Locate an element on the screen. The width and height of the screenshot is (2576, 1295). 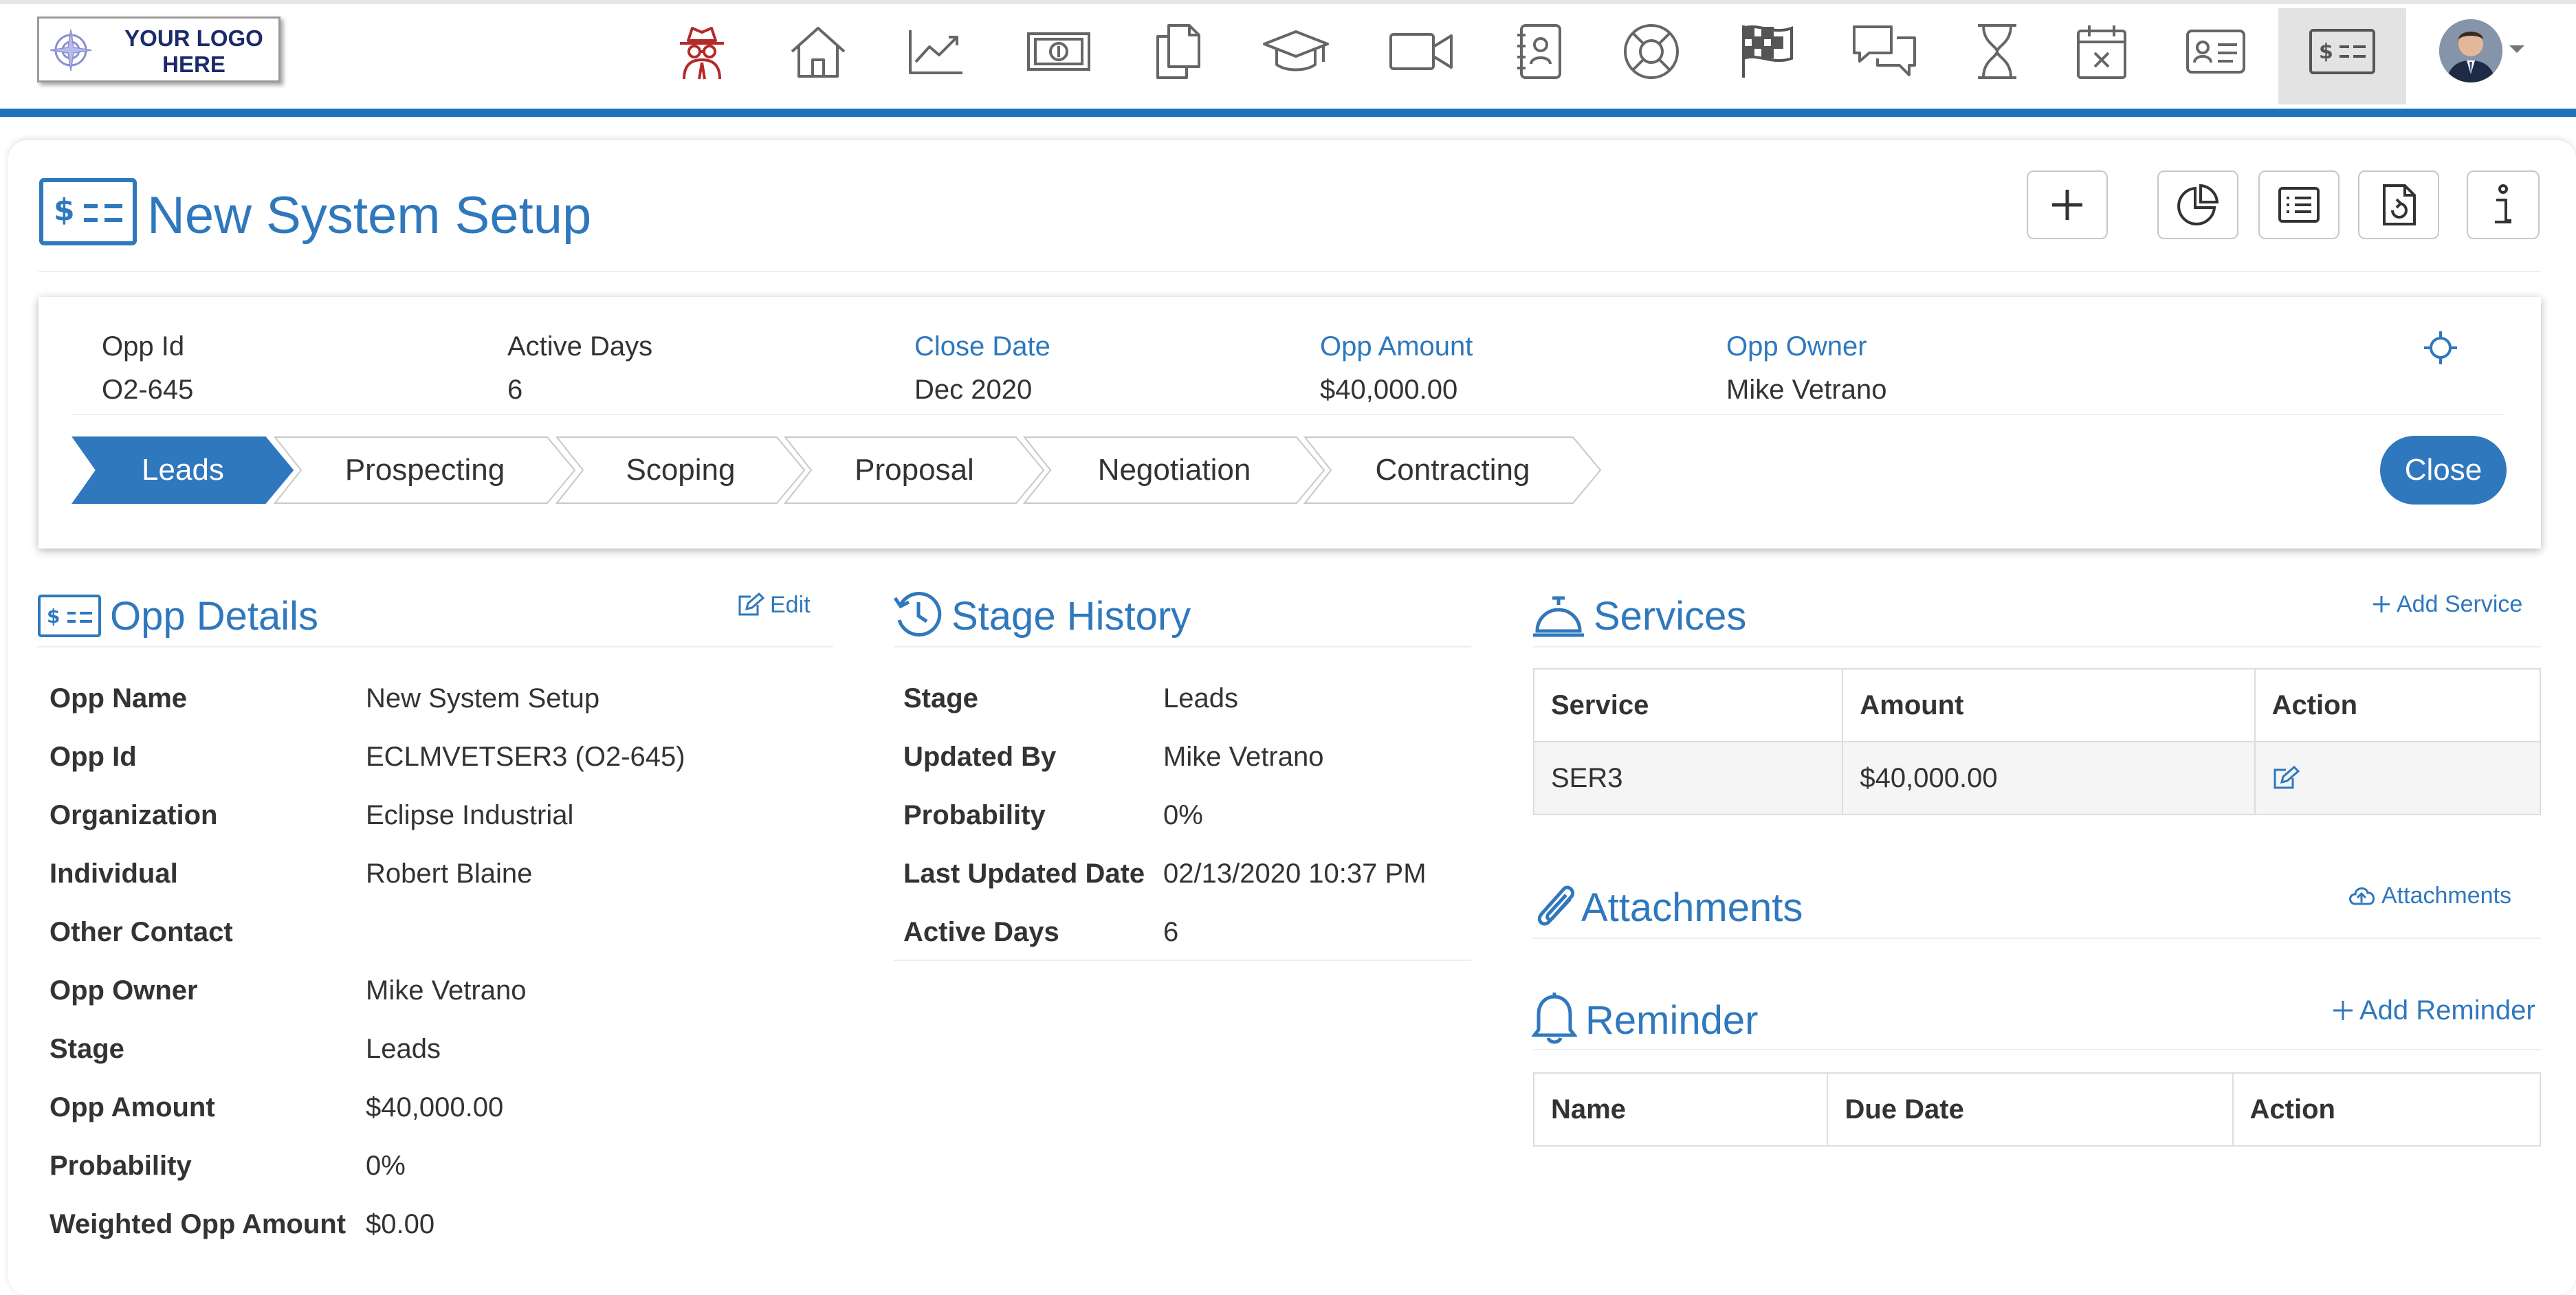
copy-icon is located at coordinates (1177, 51).